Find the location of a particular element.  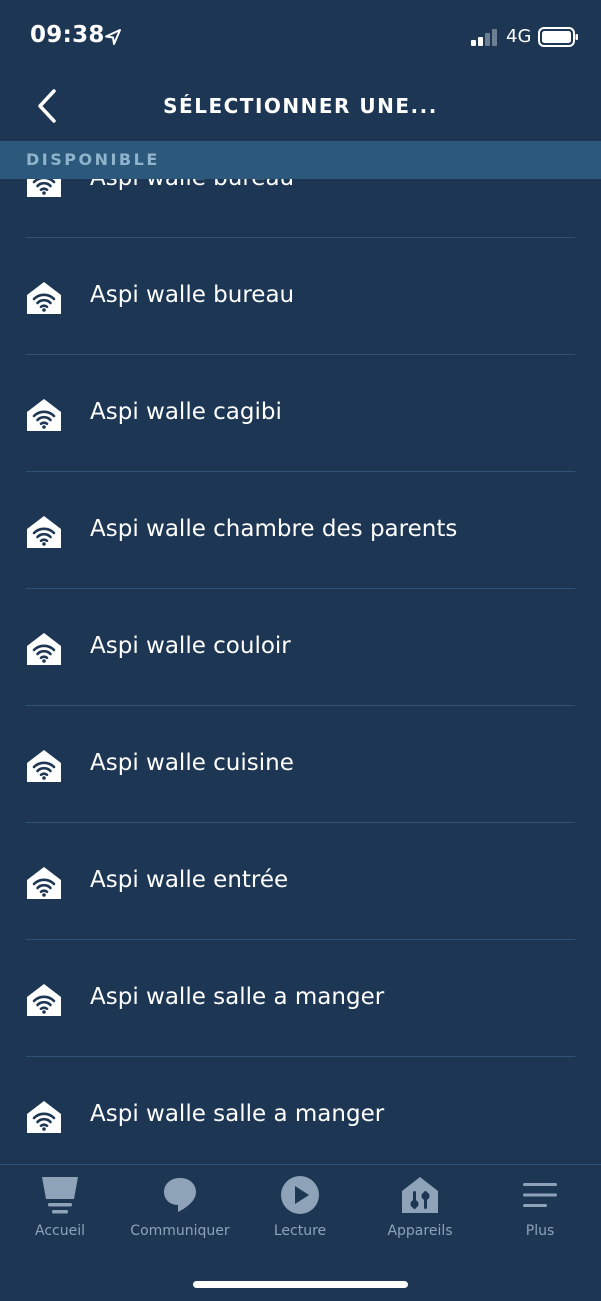

cellular-signal-icon is located at coordinates (484, 37).